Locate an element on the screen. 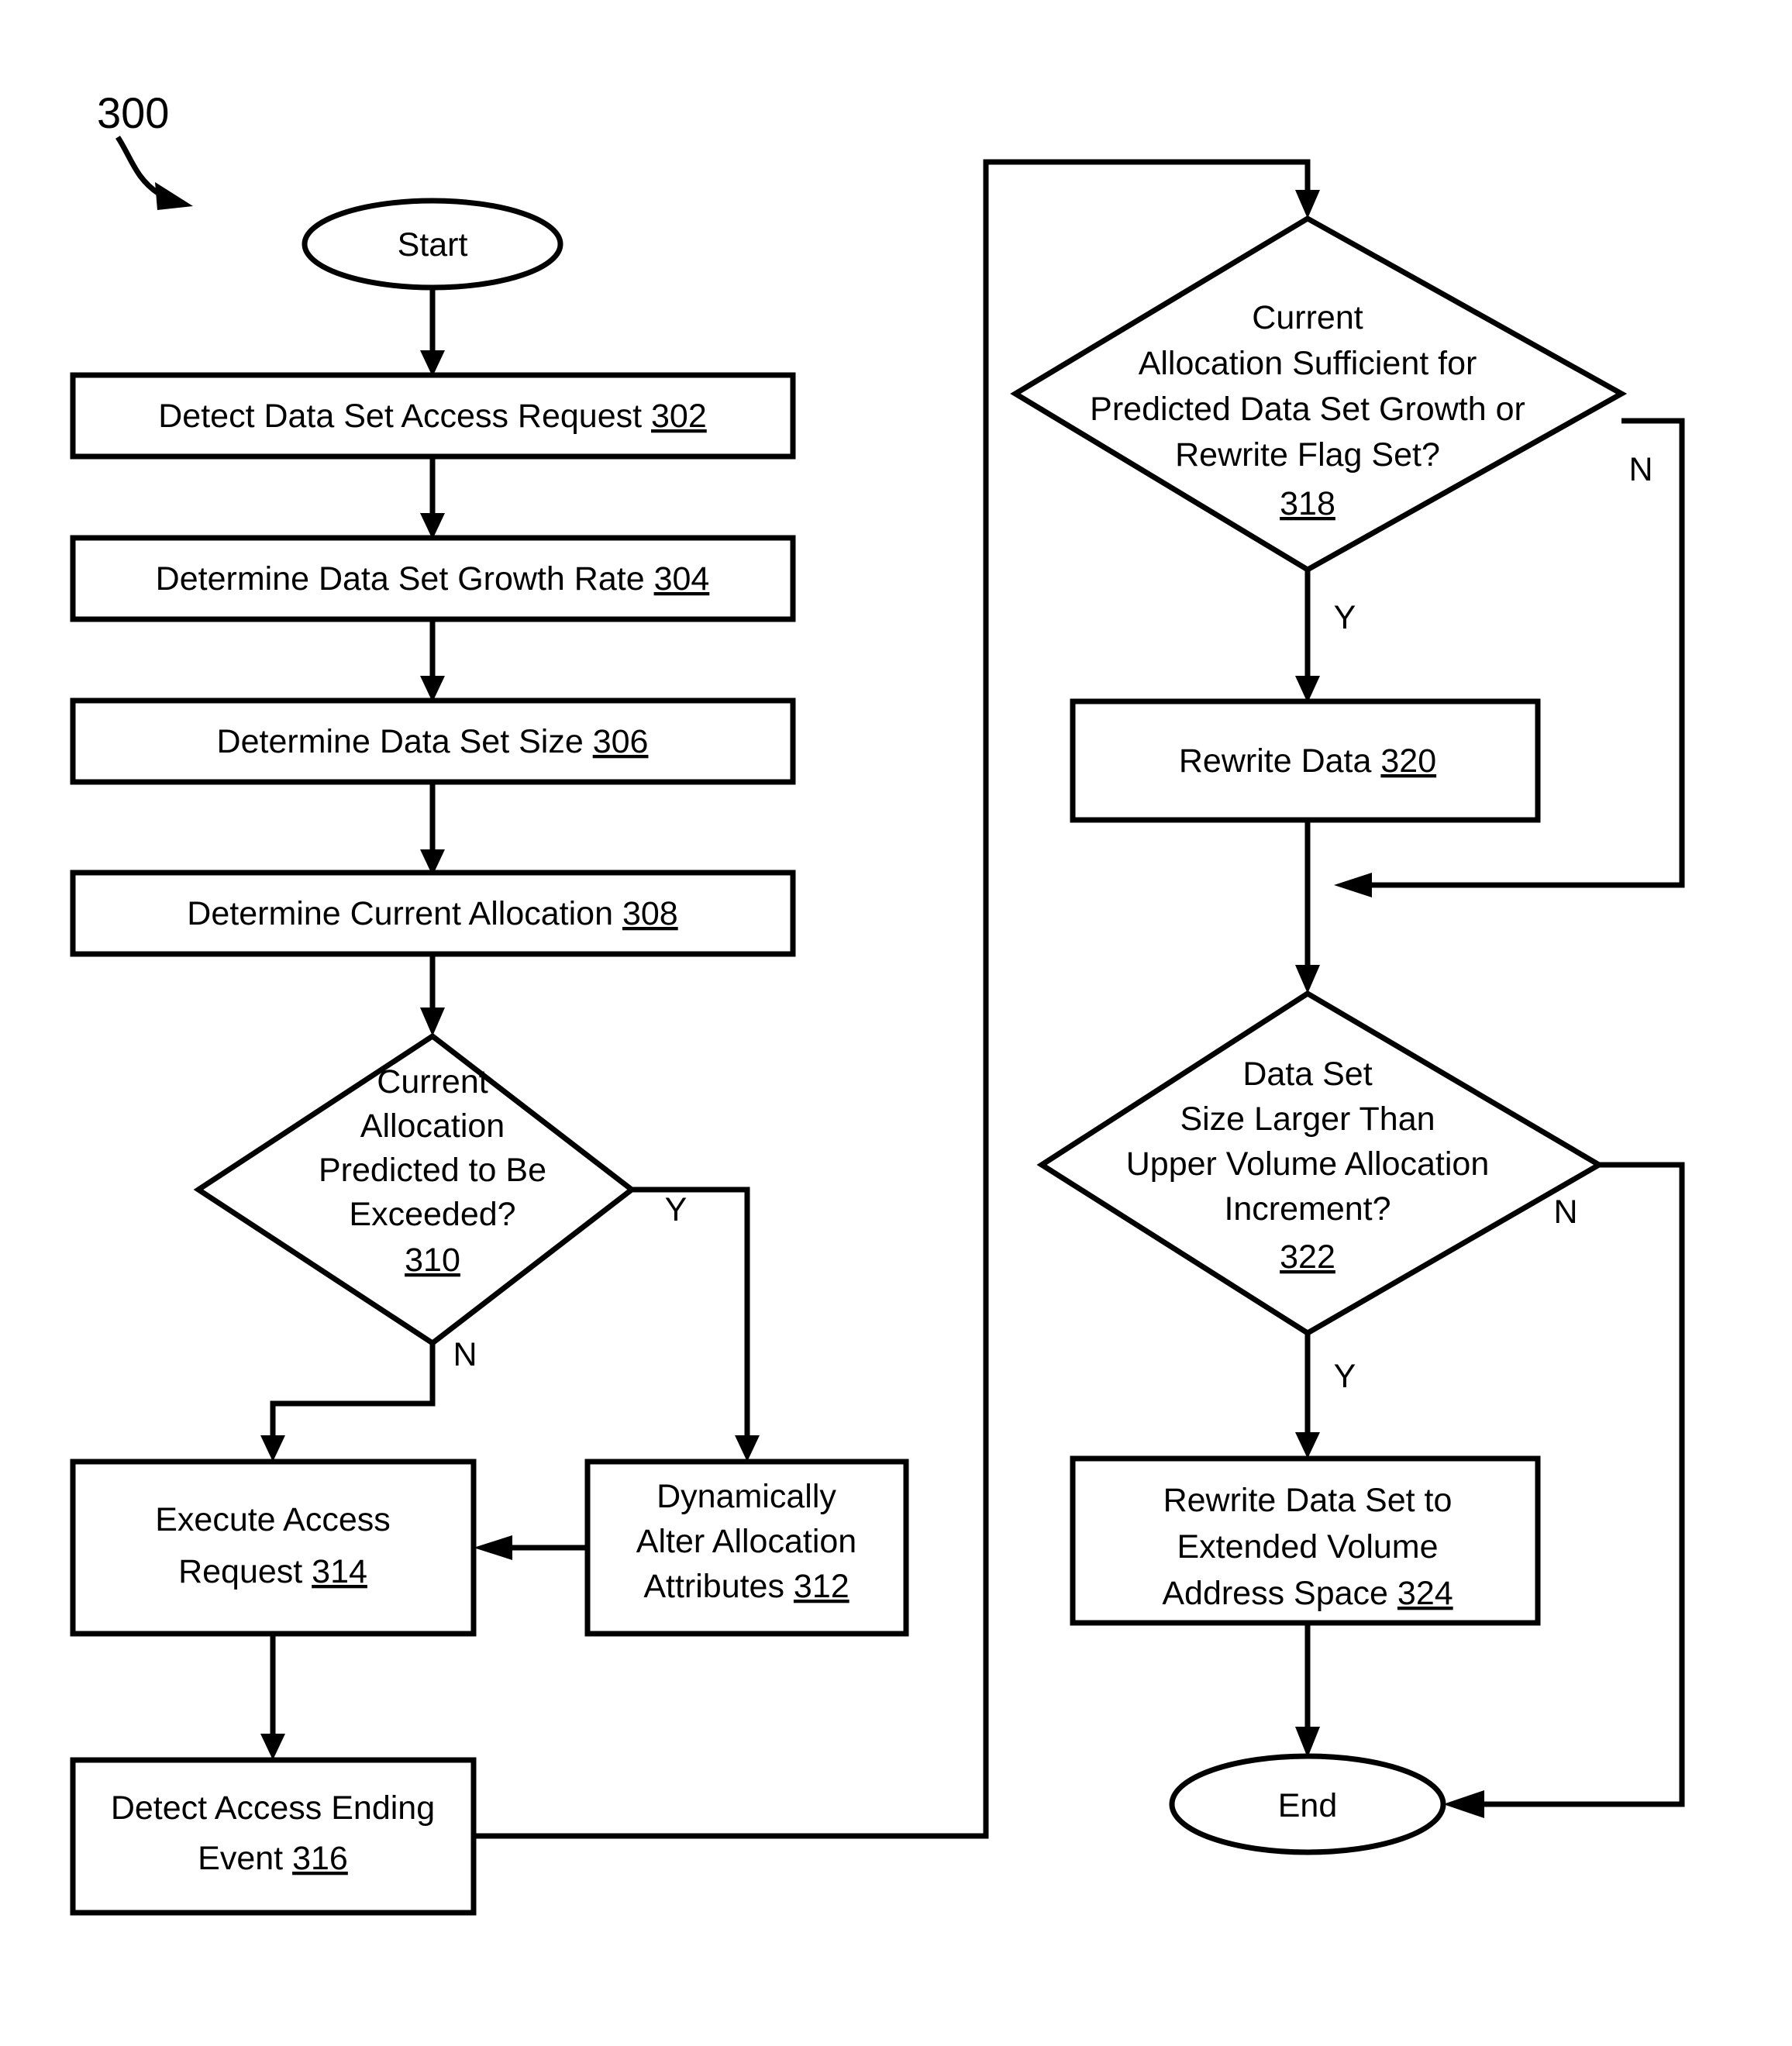 This screenshot has height=2046, width=1792. edge-310-yes-to-312: Y is located at coordinates (696, 1324).